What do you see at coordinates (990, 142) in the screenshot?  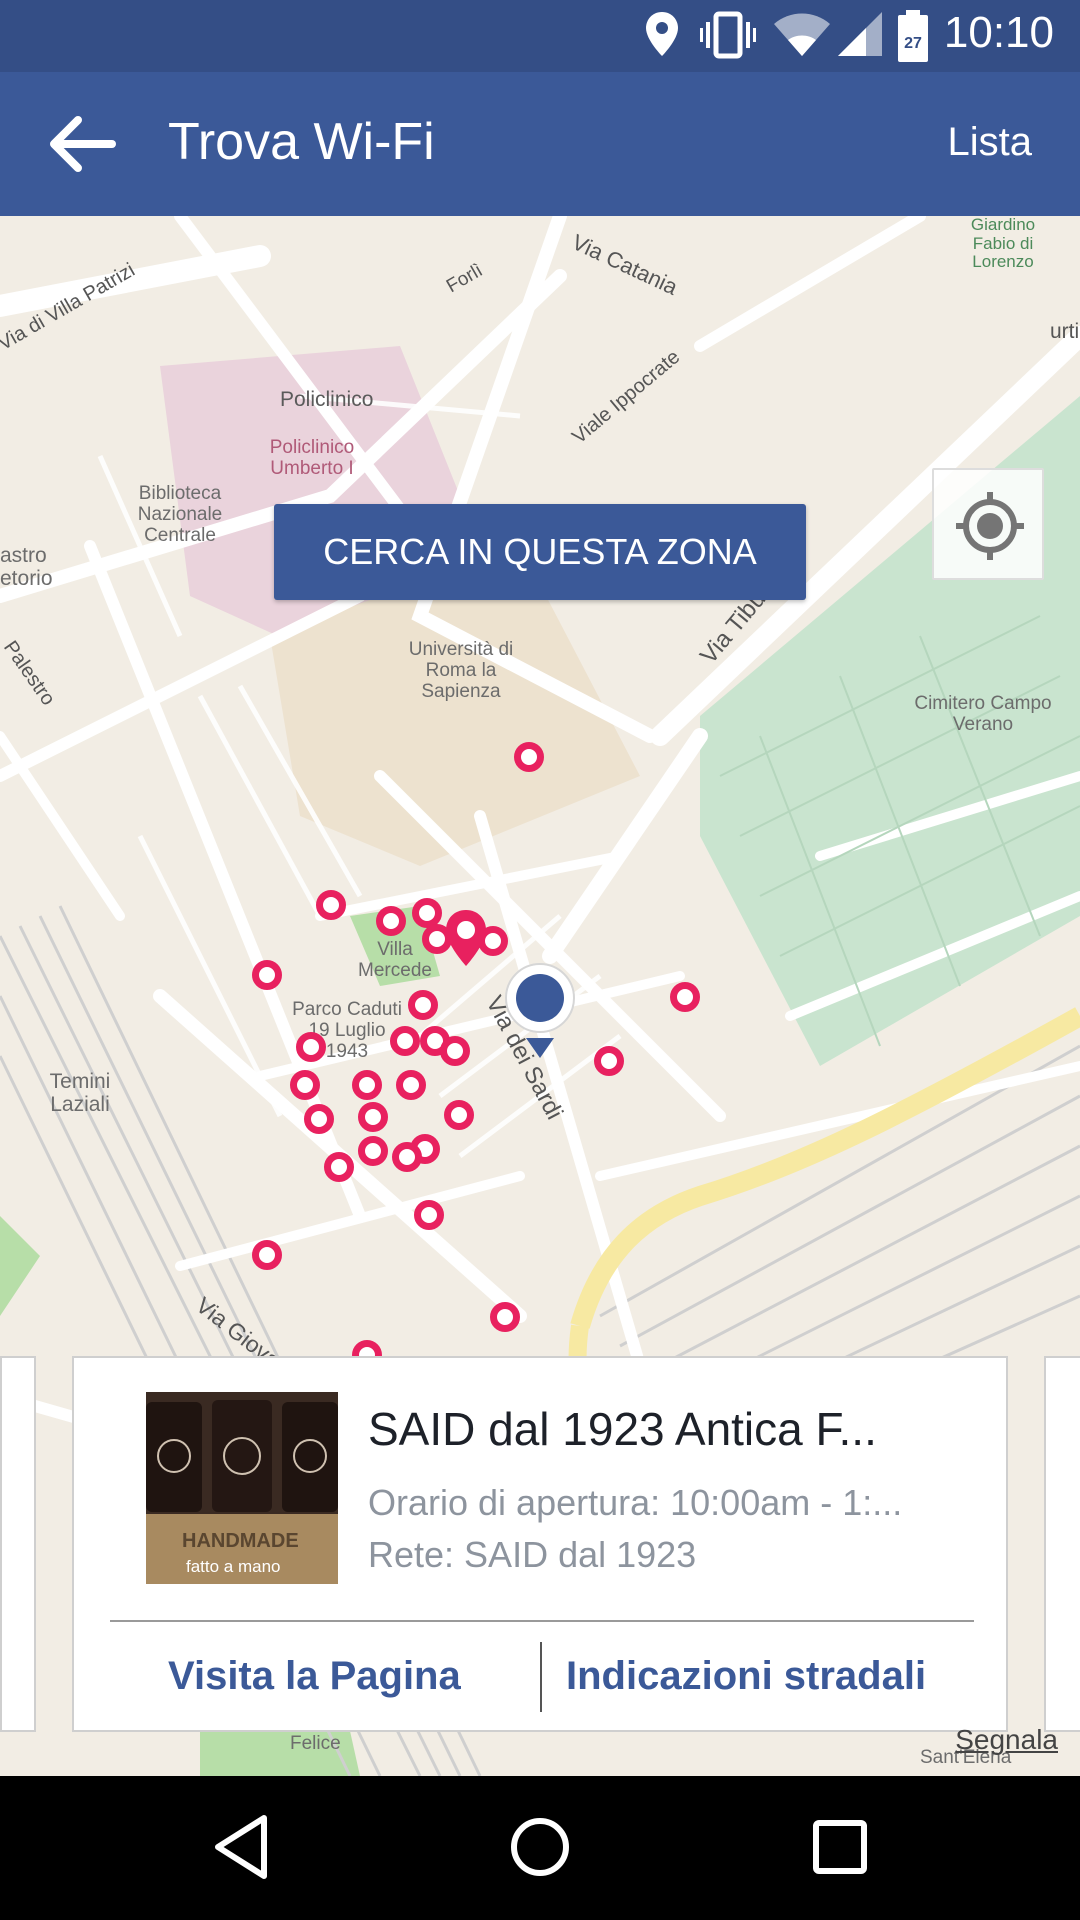 I see `list-button: Lista` at bounding box center [990, 142].